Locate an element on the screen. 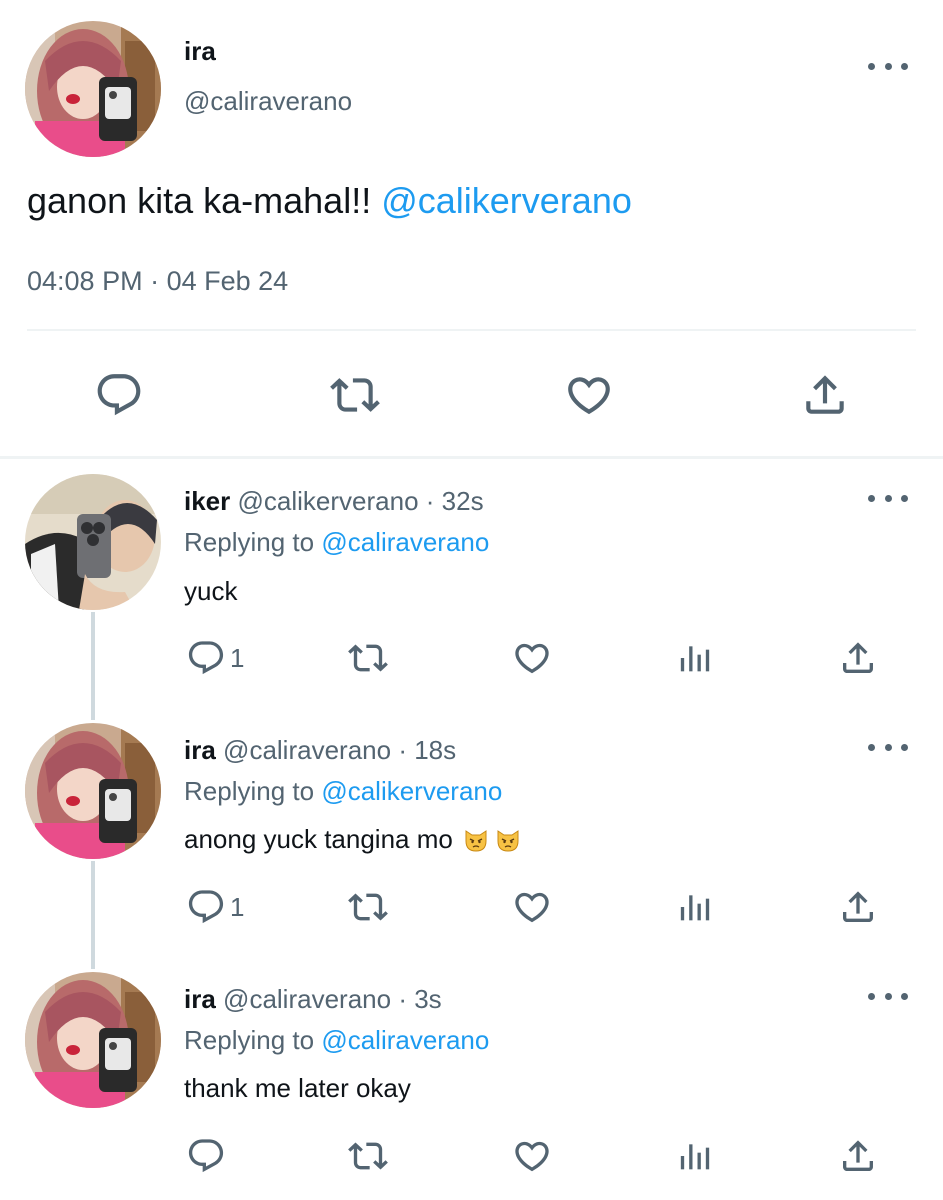 The height and width of the screenshot is (1200, 943). reply-handle: @calikerverano is located at coordinates (328, 501).